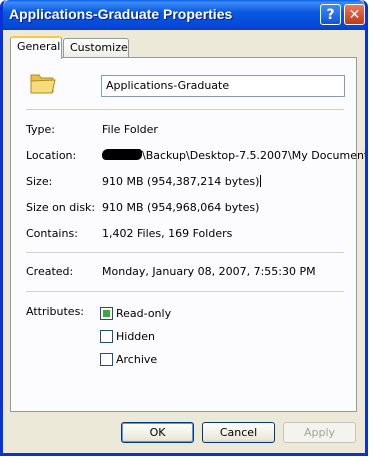  What do you see at coordinates (167, 233) in the screenshot?
I see `contains-value: 1,402 Files, 169 Folders` at bounding box center [167, 233].